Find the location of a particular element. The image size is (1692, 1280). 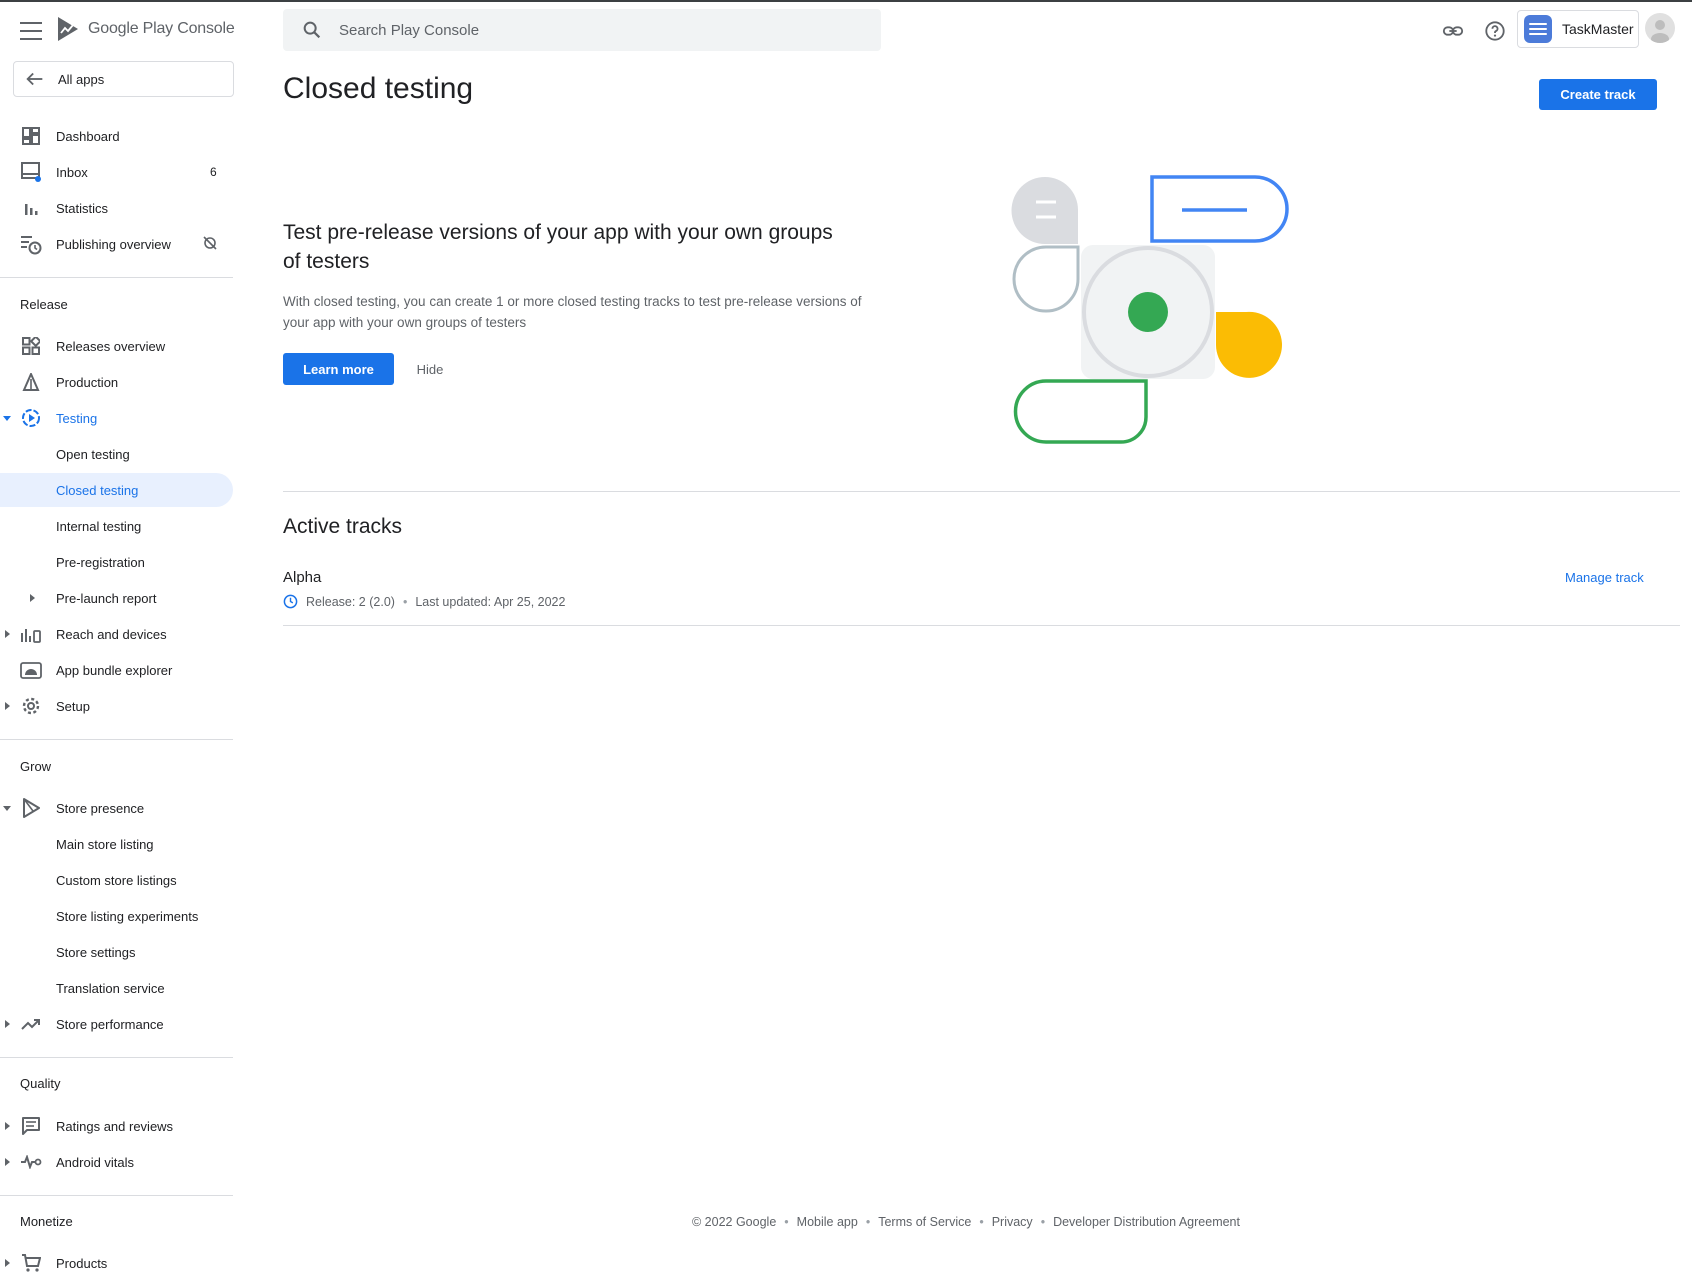

reach-devices-icon is located at coordinates (31, 634).